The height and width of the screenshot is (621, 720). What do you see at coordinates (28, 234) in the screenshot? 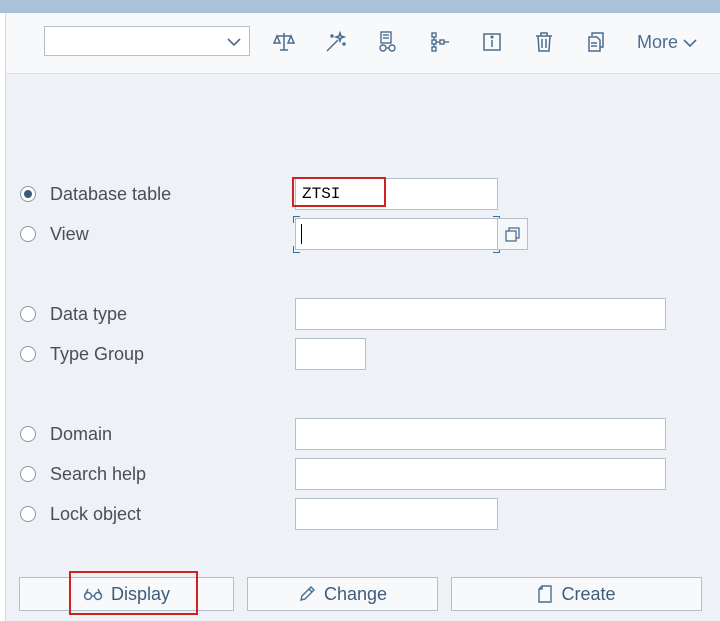
I see `radio-view` at bounding box center [28, 234].